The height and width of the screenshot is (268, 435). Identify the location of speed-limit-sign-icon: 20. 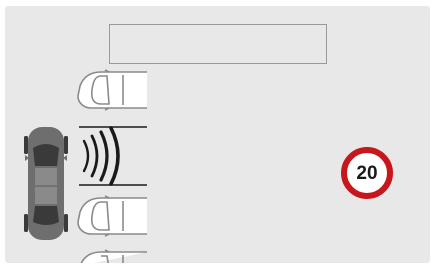
(367, 173).